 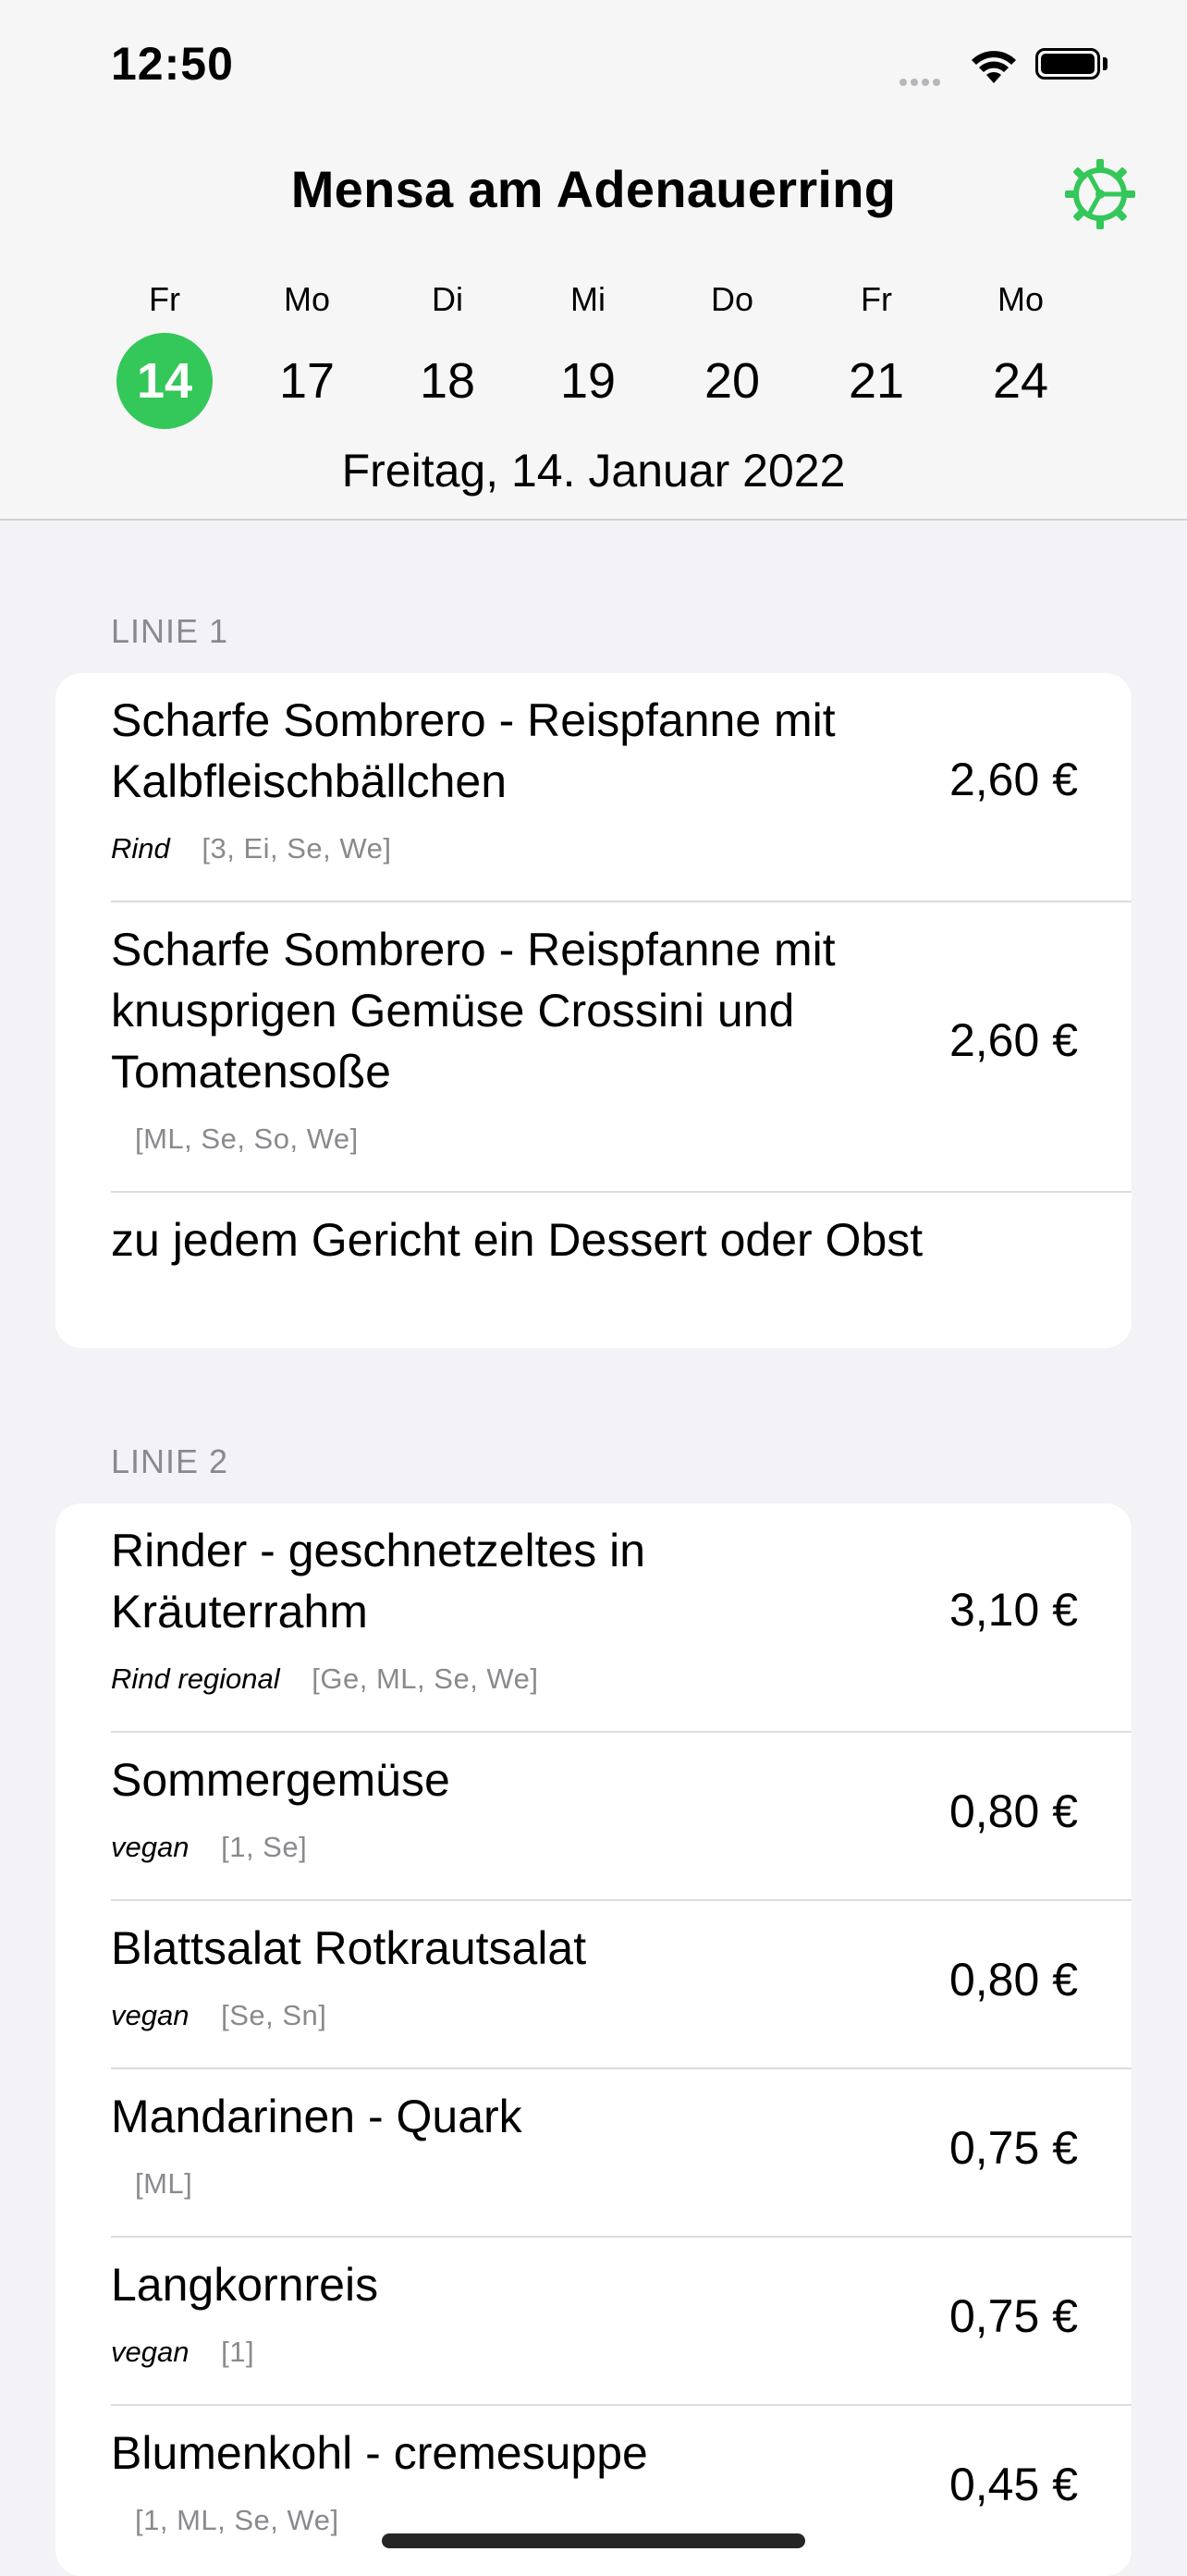 I want to click on day-mo-24: Mo 24, so click(x=1020, y=353).